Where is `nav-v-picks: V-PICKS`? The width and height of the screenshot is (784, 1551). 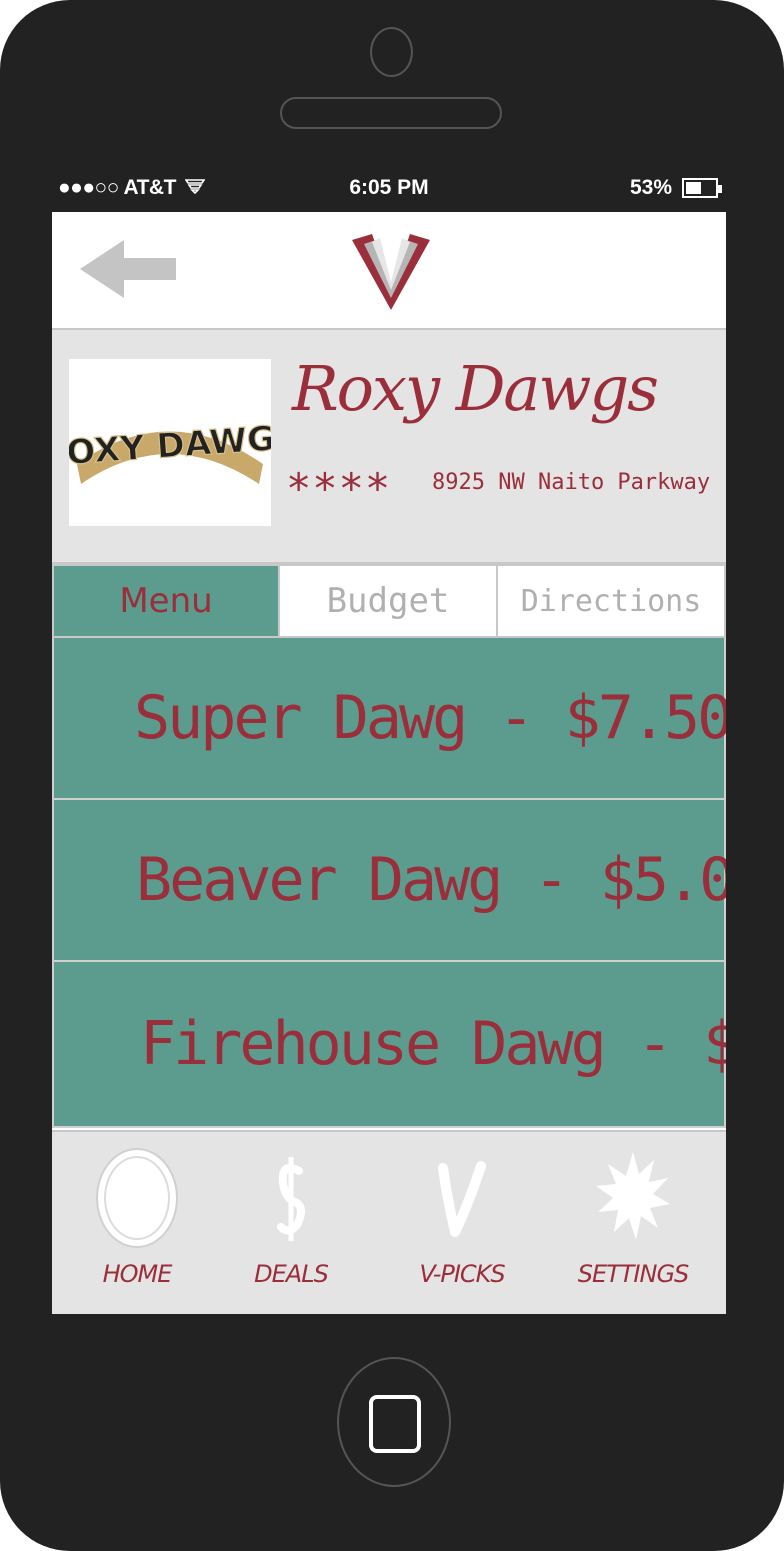 nav-v-picks: V-PICKS is located at coordinates (462, 1223).